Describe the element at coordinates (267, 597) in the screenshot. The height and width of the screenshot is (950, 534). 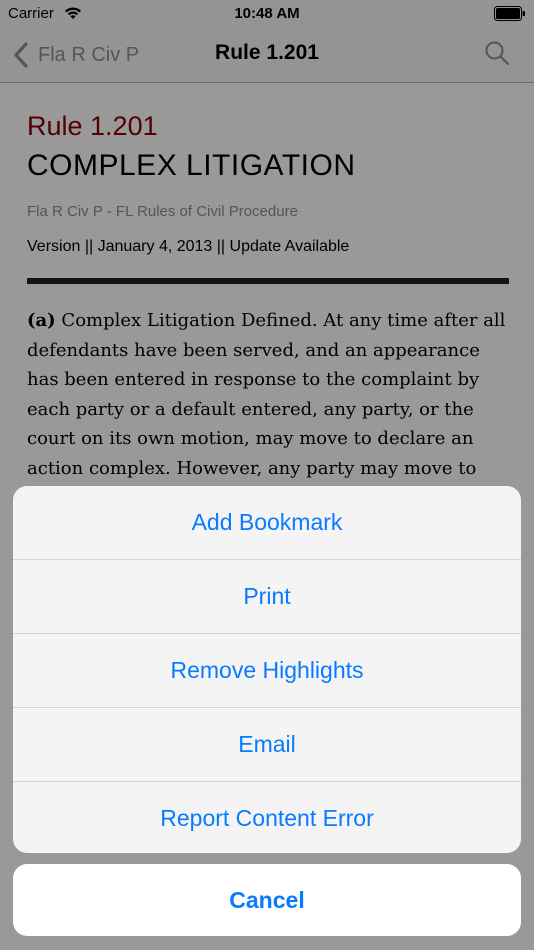
I see `print-button: Print` at that location.